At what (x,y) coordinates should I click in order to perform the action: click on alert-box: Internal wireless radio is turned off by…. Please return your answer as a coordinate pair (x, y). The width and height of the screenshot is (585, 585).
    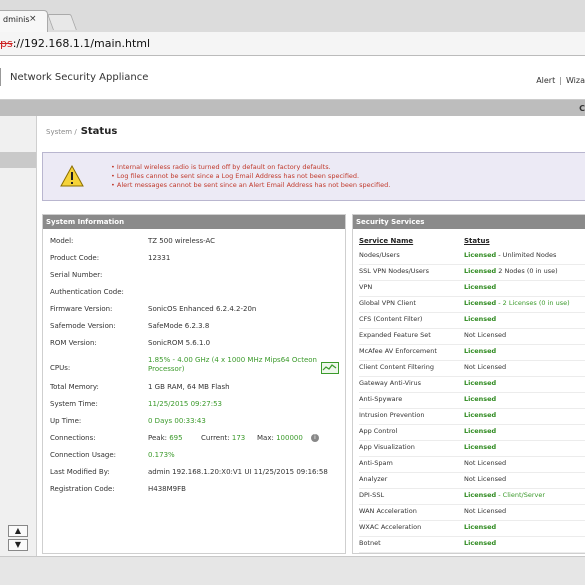
    Looking at the image, I should click on (313, 176).